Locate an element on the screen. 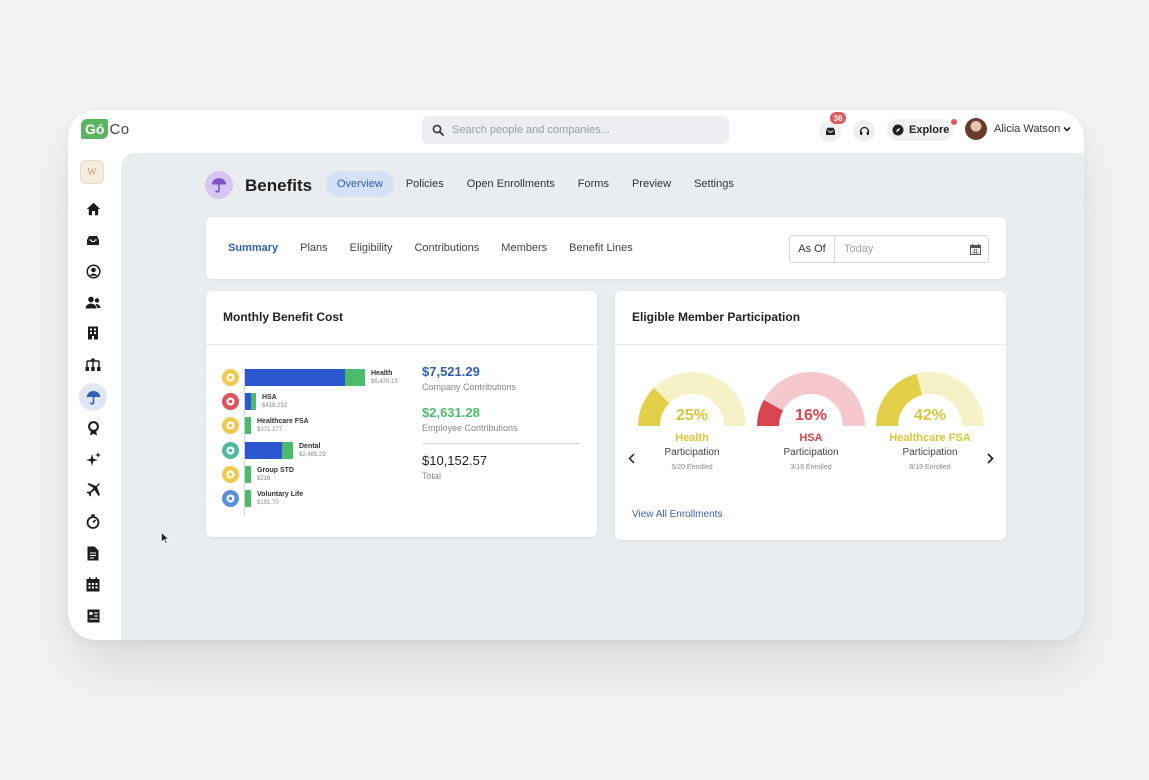 This screenshot has height=780, width=1149. inbox-icon is located at coordinates (830, 131).